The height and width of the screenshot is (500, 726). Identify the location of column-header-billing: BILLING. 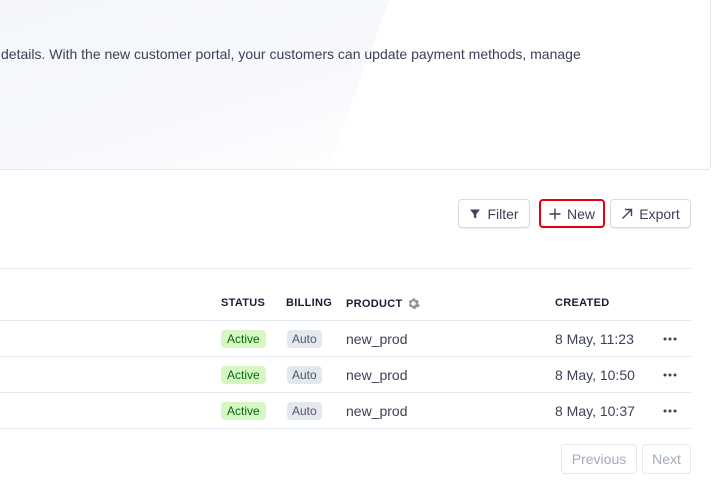
(309, 303).